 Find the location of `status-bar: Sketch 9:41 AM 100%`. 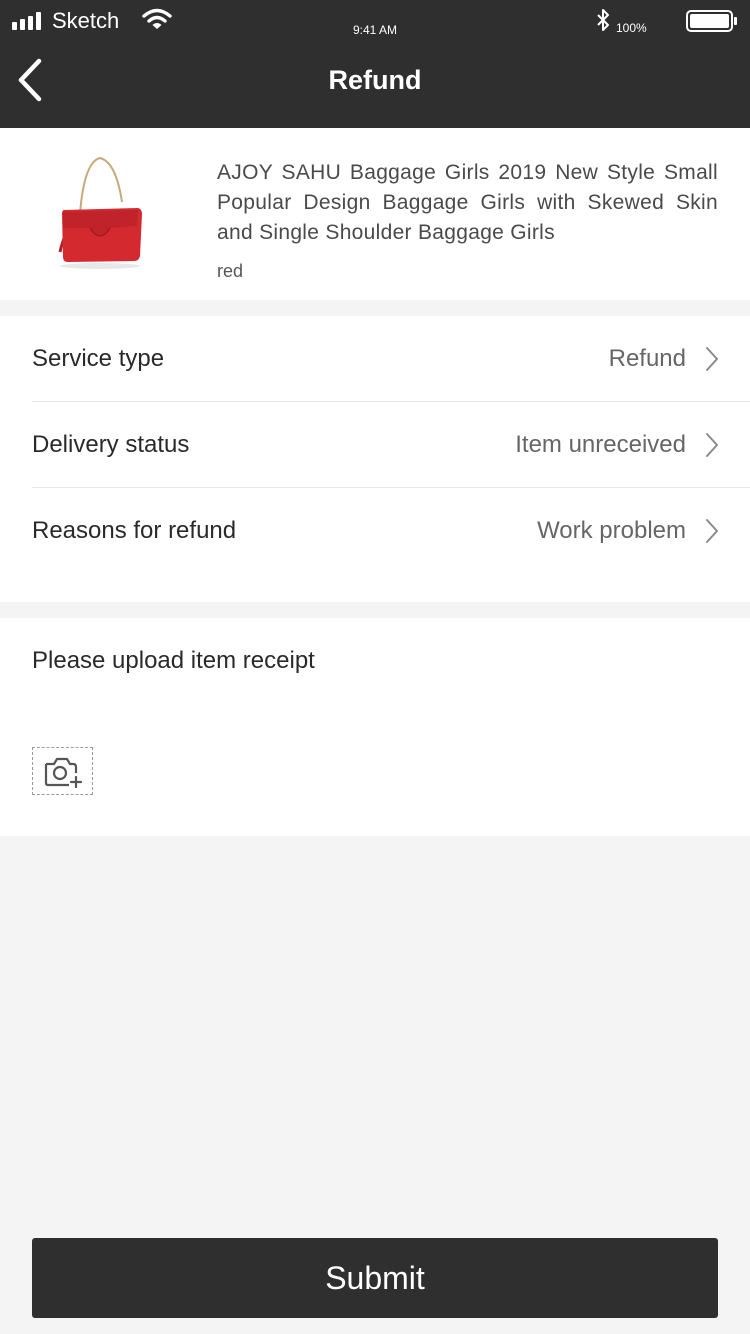

status-bar: Sketch 9:41 AM 100% is located at coordinates (375, 20).